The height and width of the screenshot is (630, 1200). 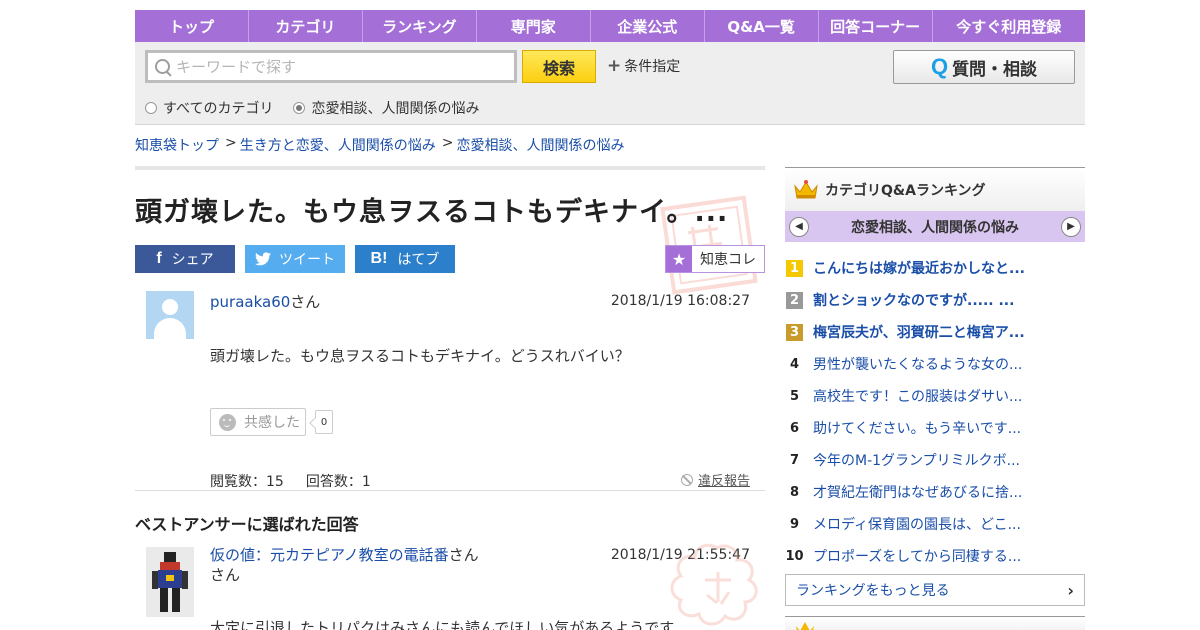 I want to click on radio-selected-icon, so click(x=299, y=108).